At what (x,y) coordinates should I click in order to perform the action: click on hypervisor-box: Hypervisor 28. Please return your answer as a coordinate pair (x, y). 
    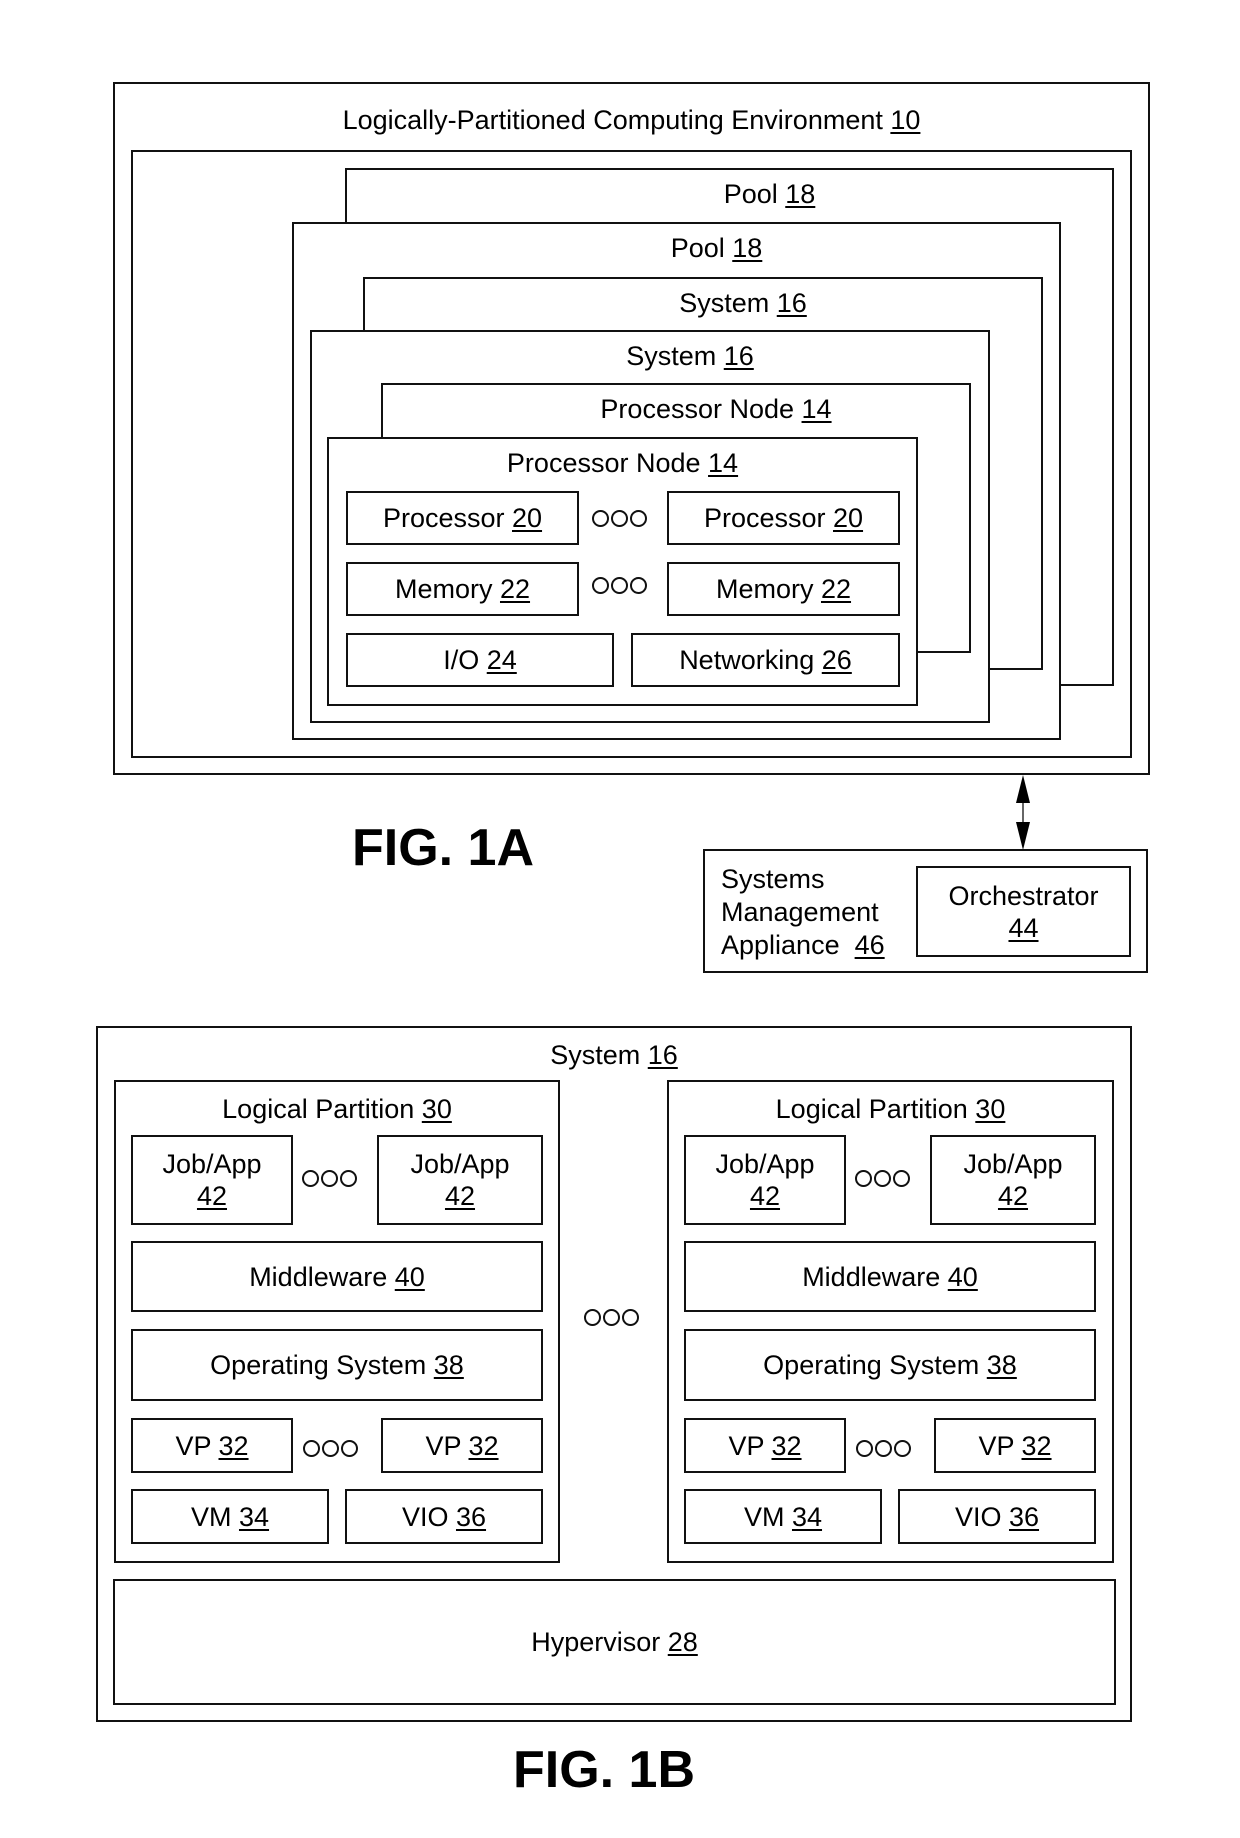
    Looking at the image, I should click on (614, 1642).